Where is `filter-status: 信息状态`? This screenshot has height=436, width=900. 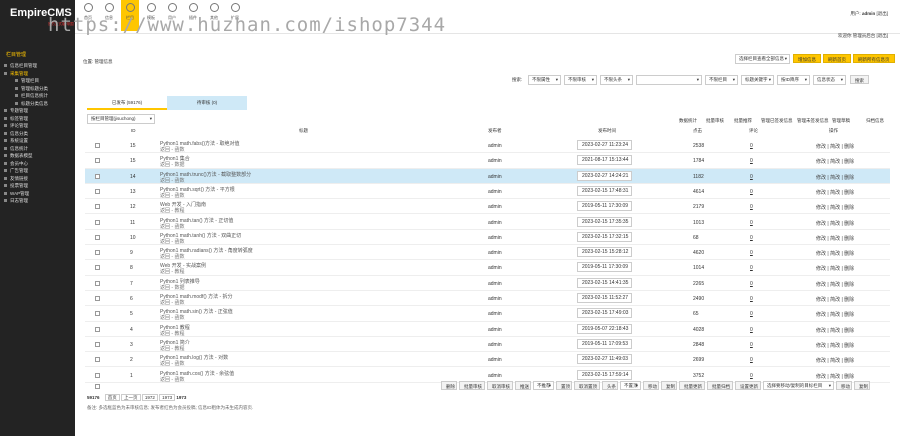 filter-status: 信息状态 is located at coordinates (829, 80).